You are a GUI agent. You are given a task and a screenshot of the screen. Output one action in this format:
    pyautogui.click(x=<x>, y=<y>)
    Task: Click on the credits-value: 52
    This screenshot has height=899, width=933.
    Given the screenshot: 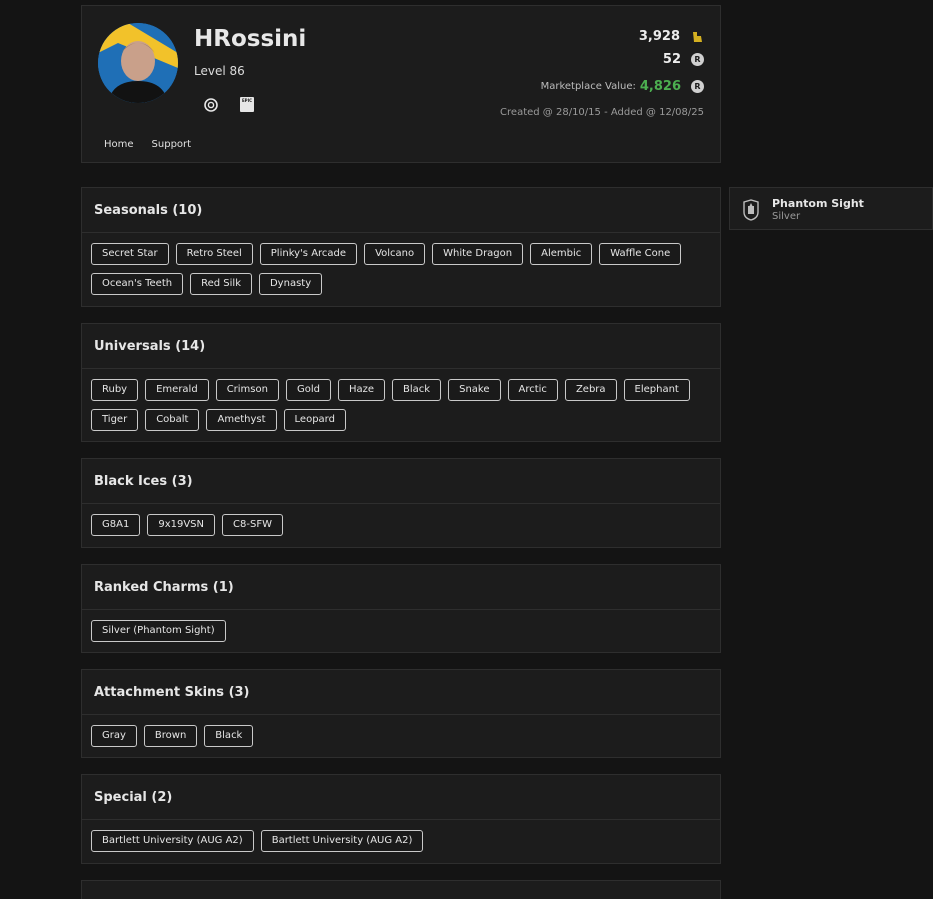 What is the action you would take?
    pyautogui.click(x=671, y=59)
    